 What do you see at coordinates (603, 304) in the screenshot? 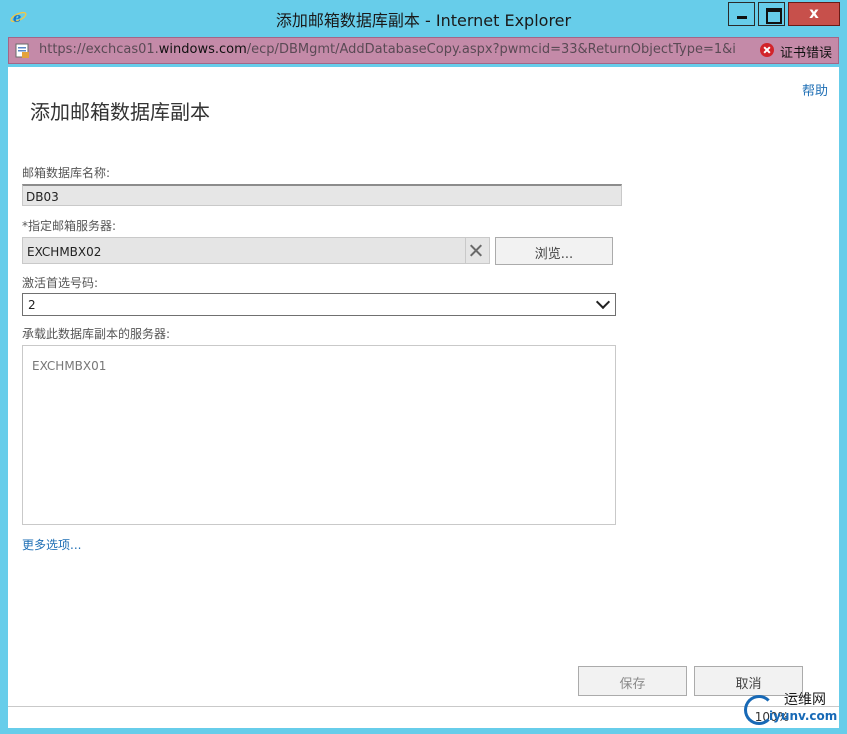
I see `chevron-down-icon` at bounding box center [603, 304].